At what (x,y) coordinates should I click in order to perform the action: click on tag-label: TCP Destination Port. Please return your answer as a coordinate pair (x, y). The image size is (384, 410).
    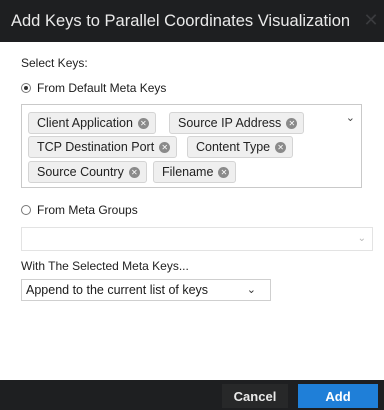
    Looking at the image, I should click on (96, 147).